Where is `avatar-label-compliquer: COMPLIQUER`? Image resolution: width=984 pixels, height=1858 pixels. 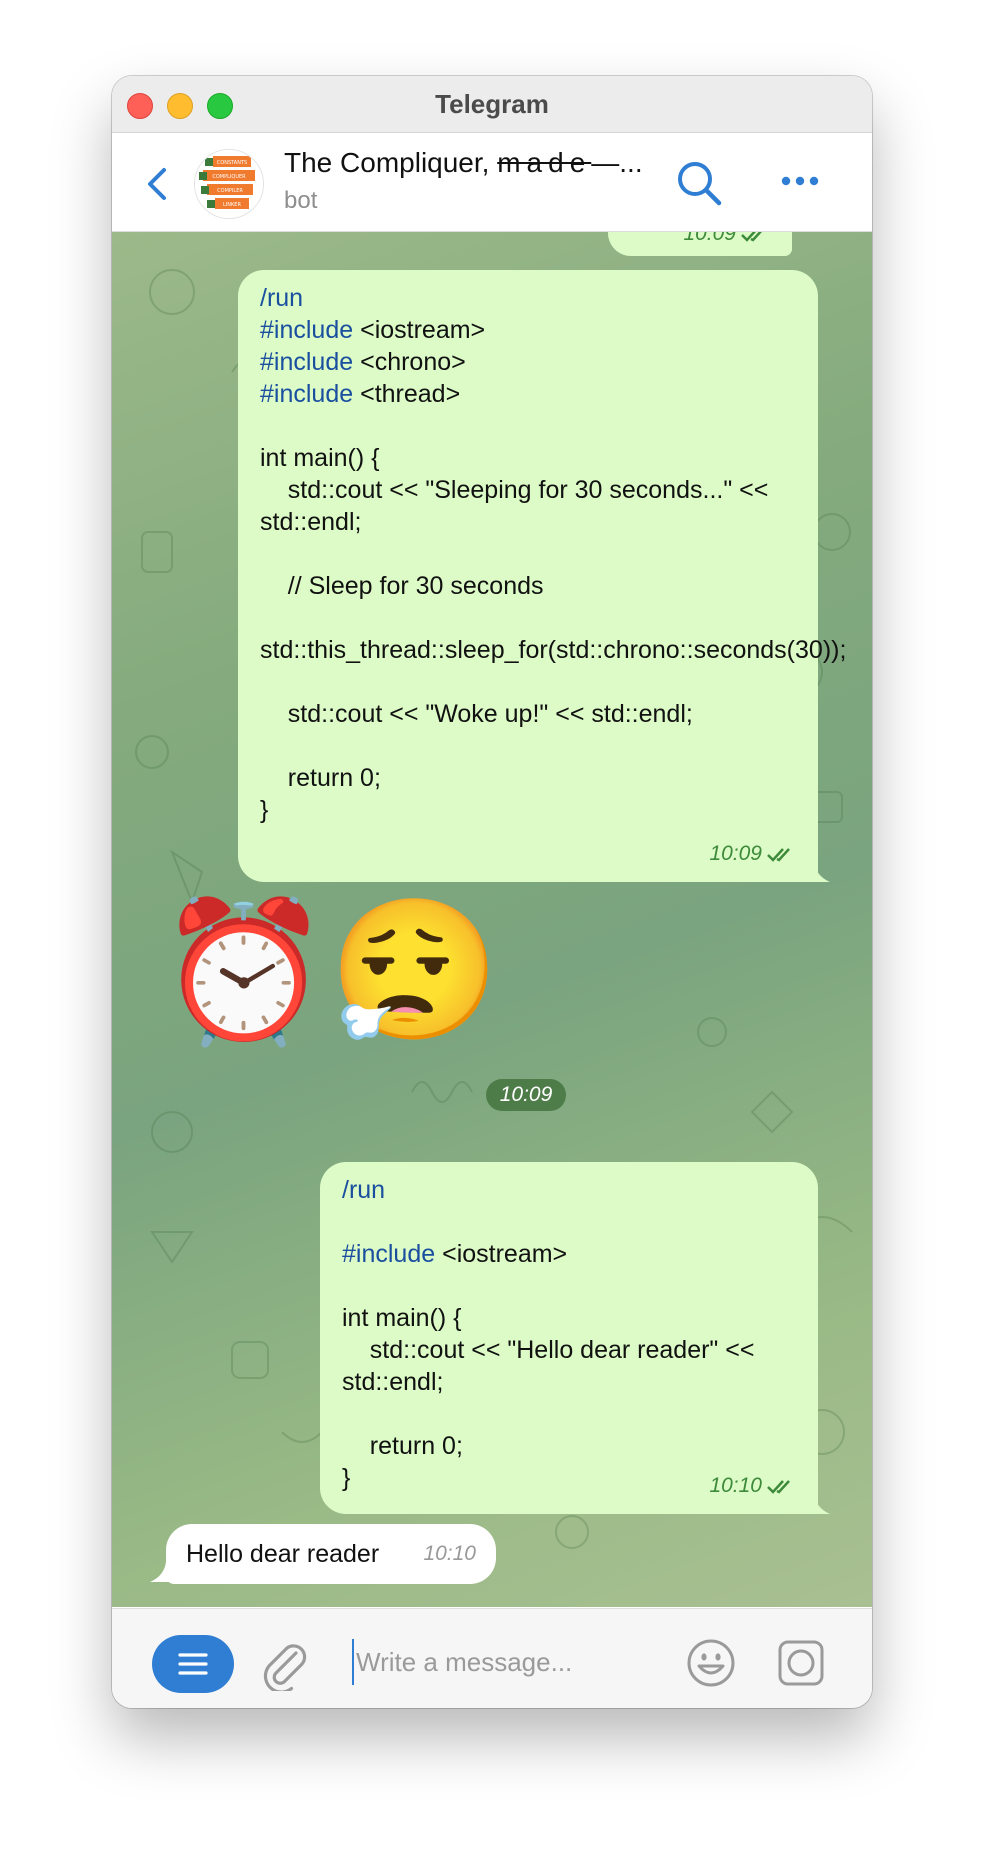 avatar-label-compliquer: COMPLIQUER is located at coordinates (229, 177).